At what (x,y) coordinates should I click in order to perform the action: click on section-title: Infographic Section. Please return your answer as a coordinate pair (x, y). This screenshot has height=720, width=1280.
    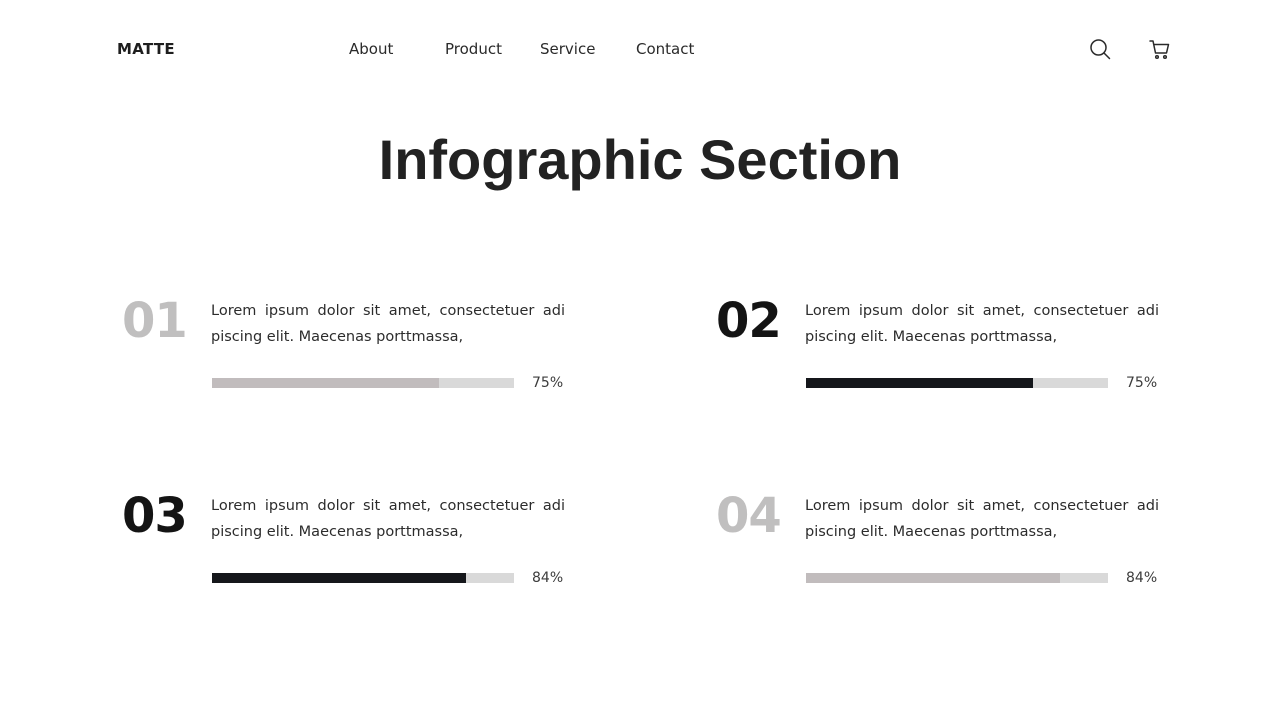
    Looking at the image, I should click on (640, 159).